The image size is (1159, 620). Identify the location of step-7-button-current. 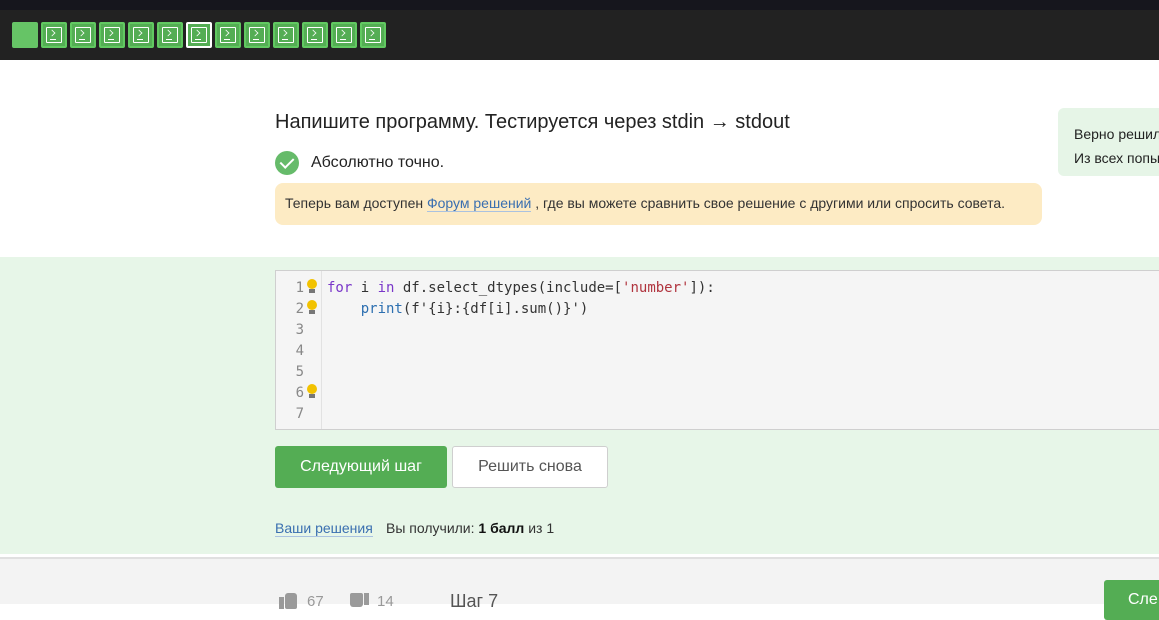
(199, 35).